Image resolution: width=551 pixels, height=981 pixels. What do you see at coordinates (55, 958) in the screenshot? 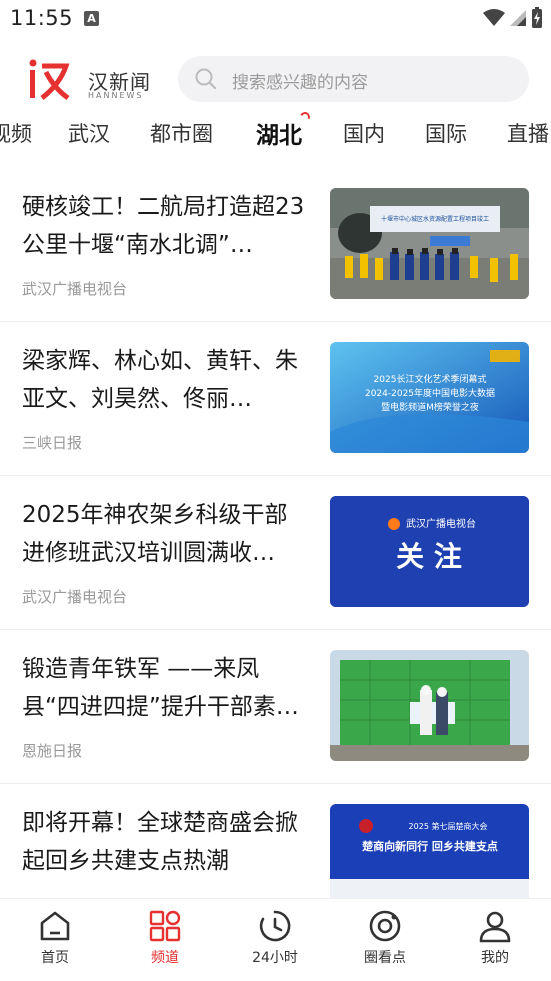
I see `nav-home-label: 首页` at bounding box center [55, 958].